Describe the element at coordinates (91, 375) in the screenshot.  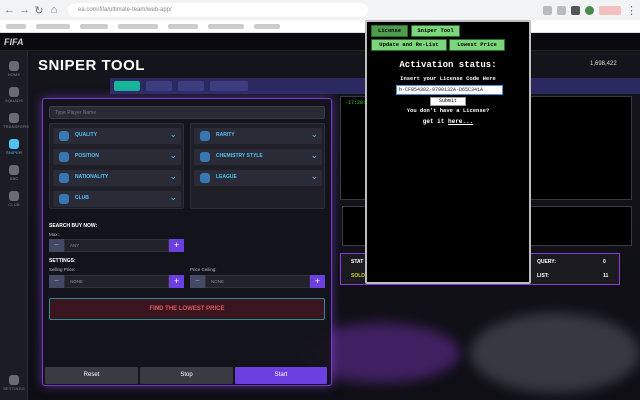
I see `reset-button: Reset` at that location.